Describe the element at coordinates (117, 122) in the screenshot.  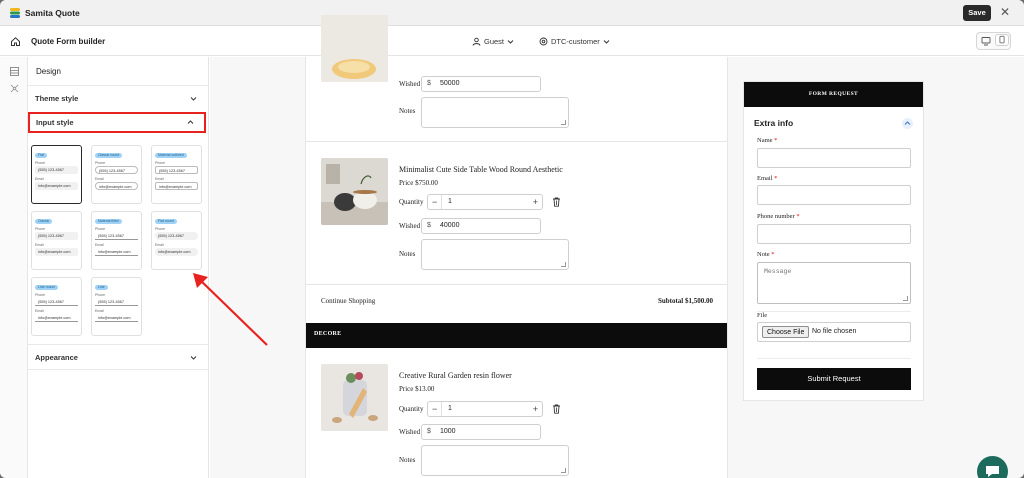
I see `input-style-section: Input style` at that location.